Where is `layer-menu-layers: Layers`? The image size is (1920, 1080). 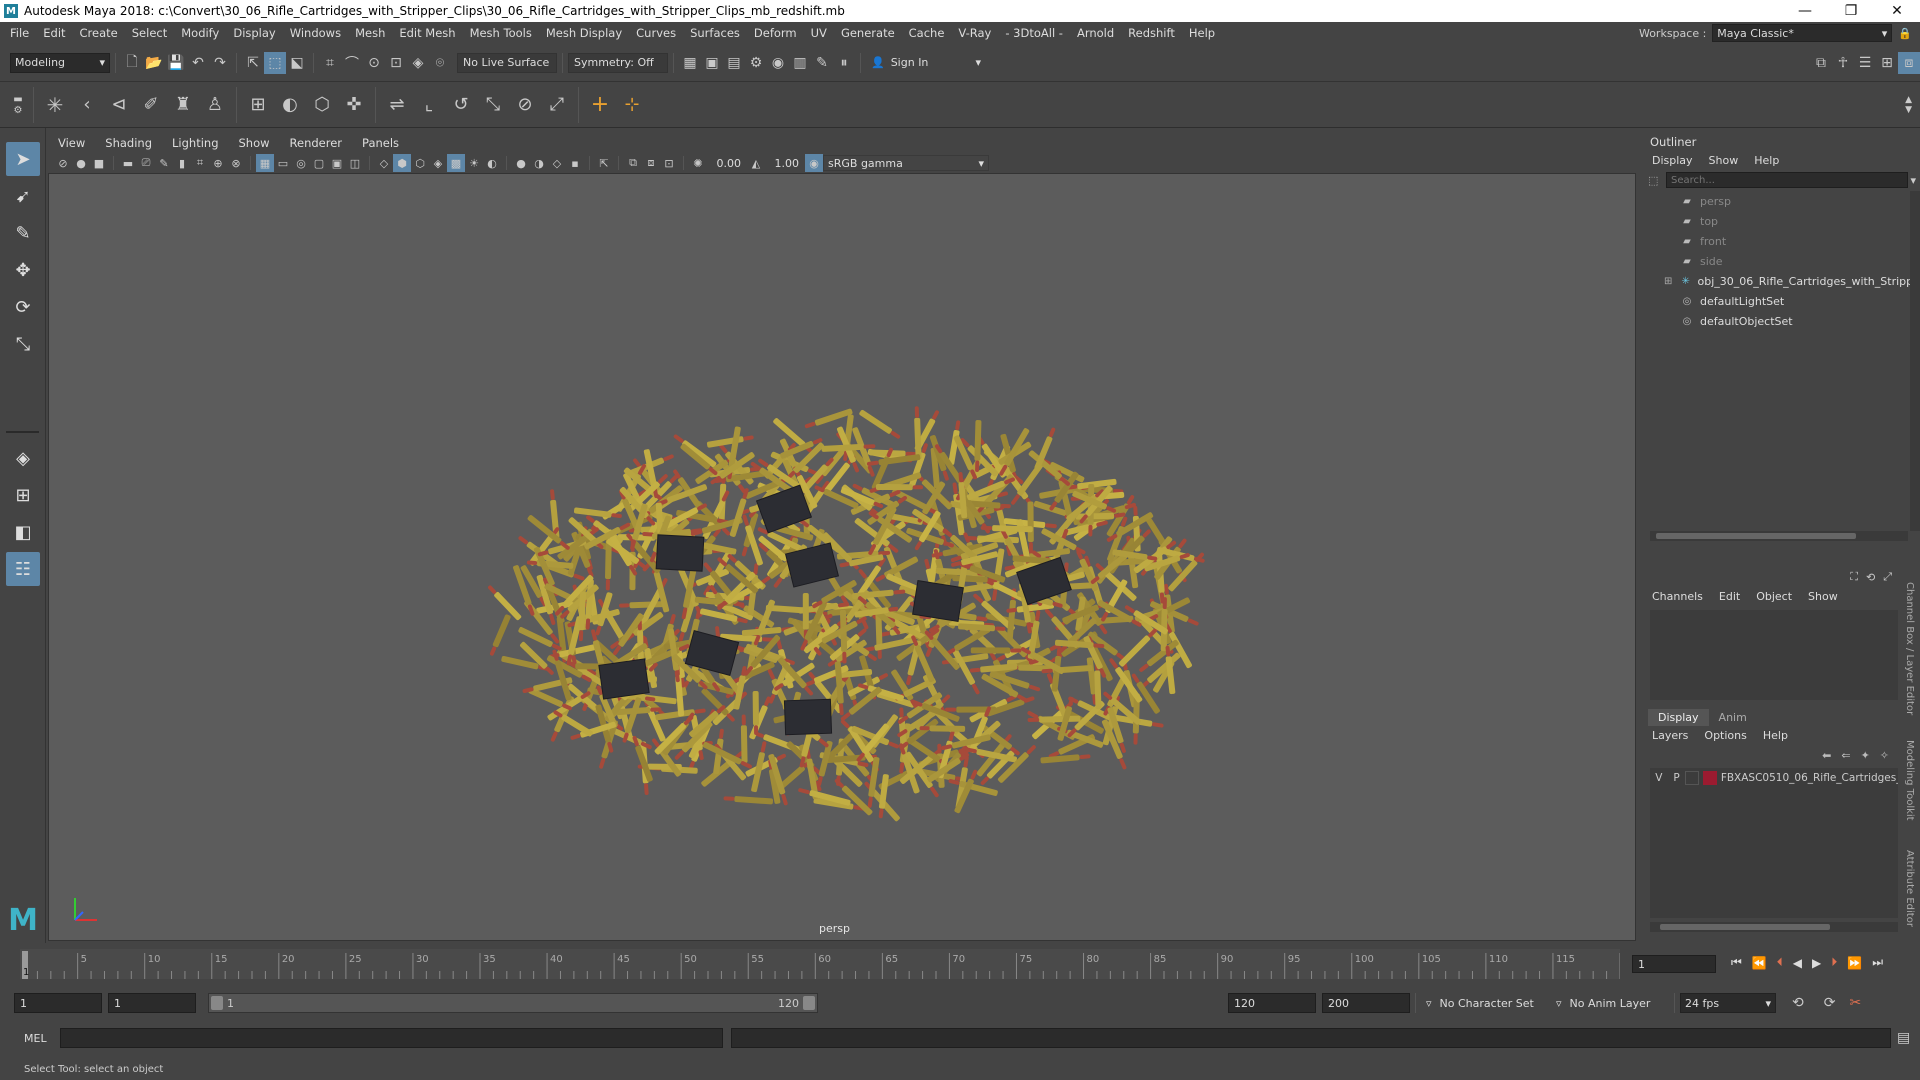
layer-menu-layers: Layers is located at coordinates (1670, 735).